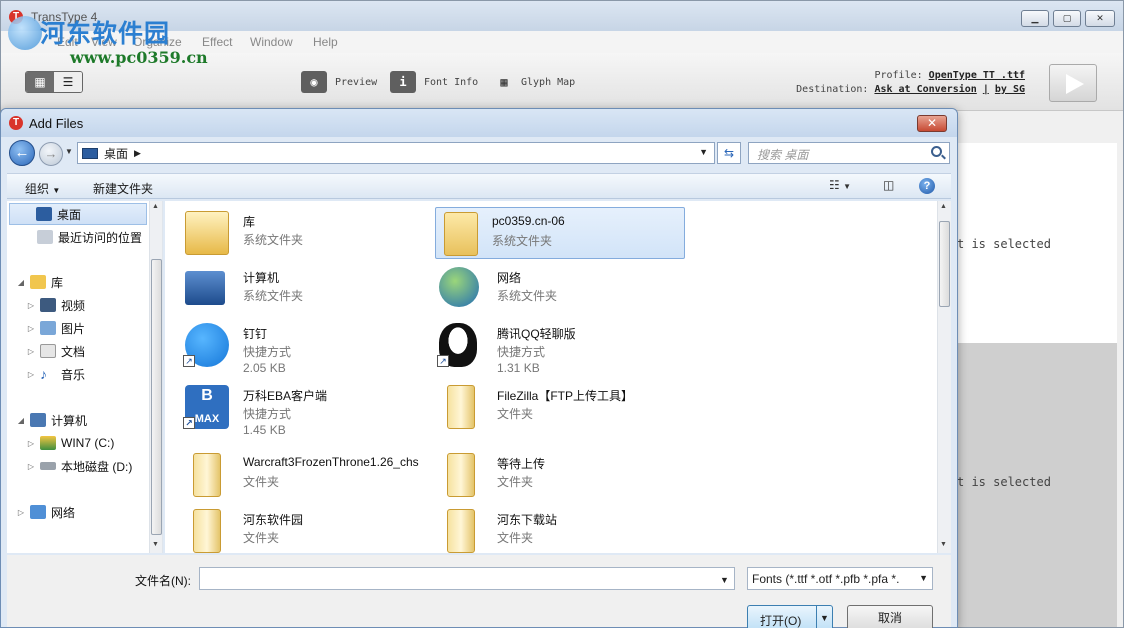 The image size is (1124, 628). What do you see at coordinates (137, 153) in the screenshot?
I see `breadcrumb-arrow-icon: ▶` at bounding box center [137, 153].